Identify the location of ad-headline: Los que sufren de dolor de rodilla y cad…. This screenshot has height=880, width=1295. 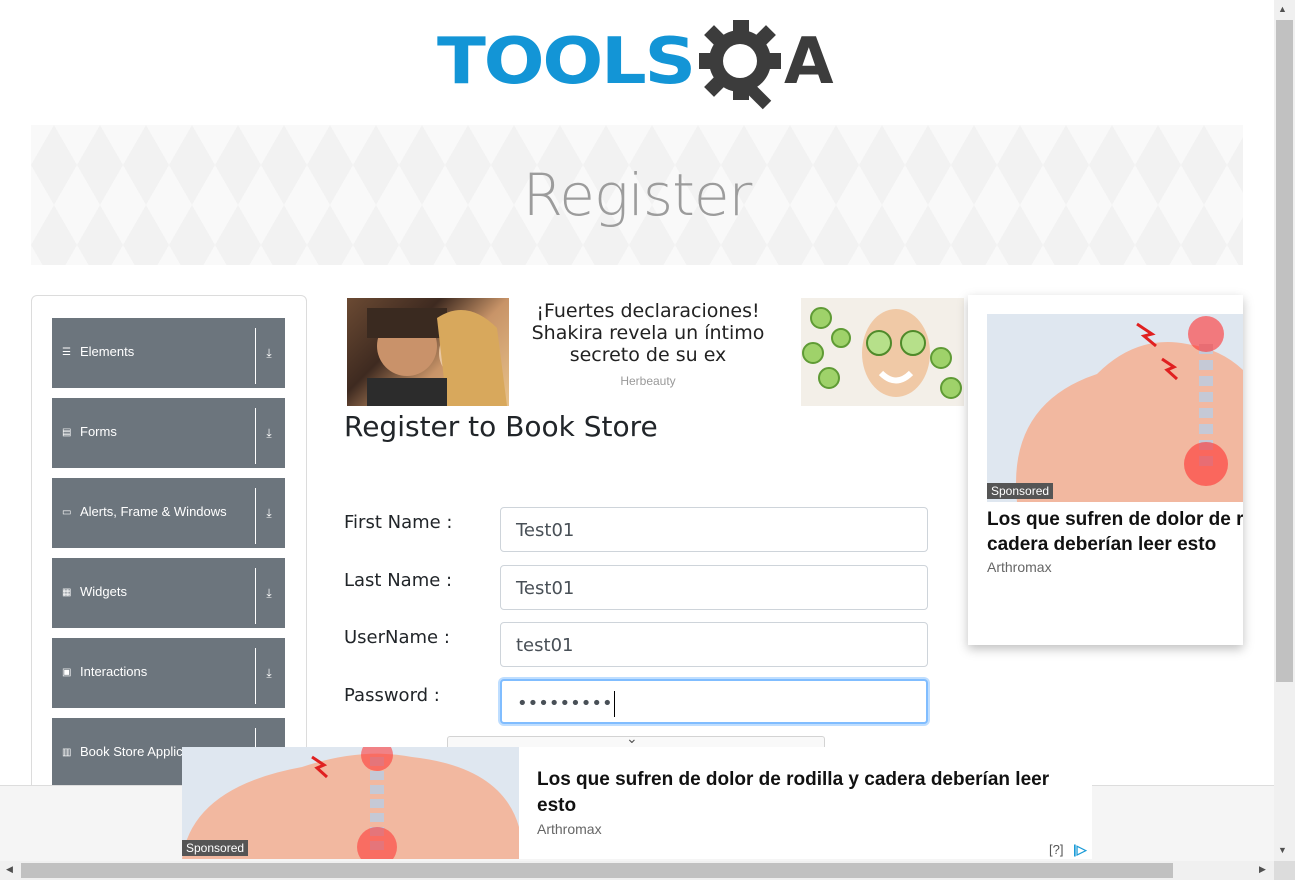
(809, 793).